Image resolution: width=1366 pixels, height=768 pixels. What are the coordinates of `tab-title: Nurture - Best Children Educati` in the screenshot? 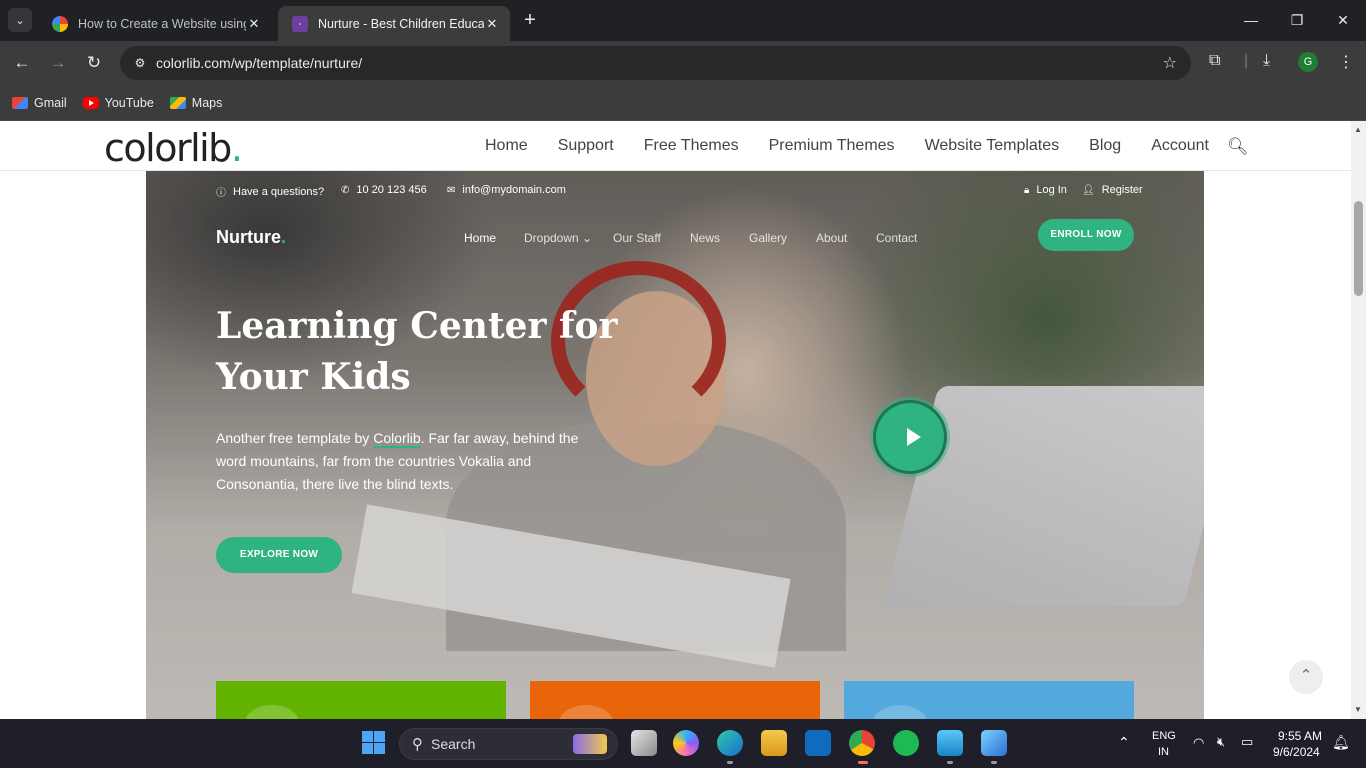 It's located at (401, 23).